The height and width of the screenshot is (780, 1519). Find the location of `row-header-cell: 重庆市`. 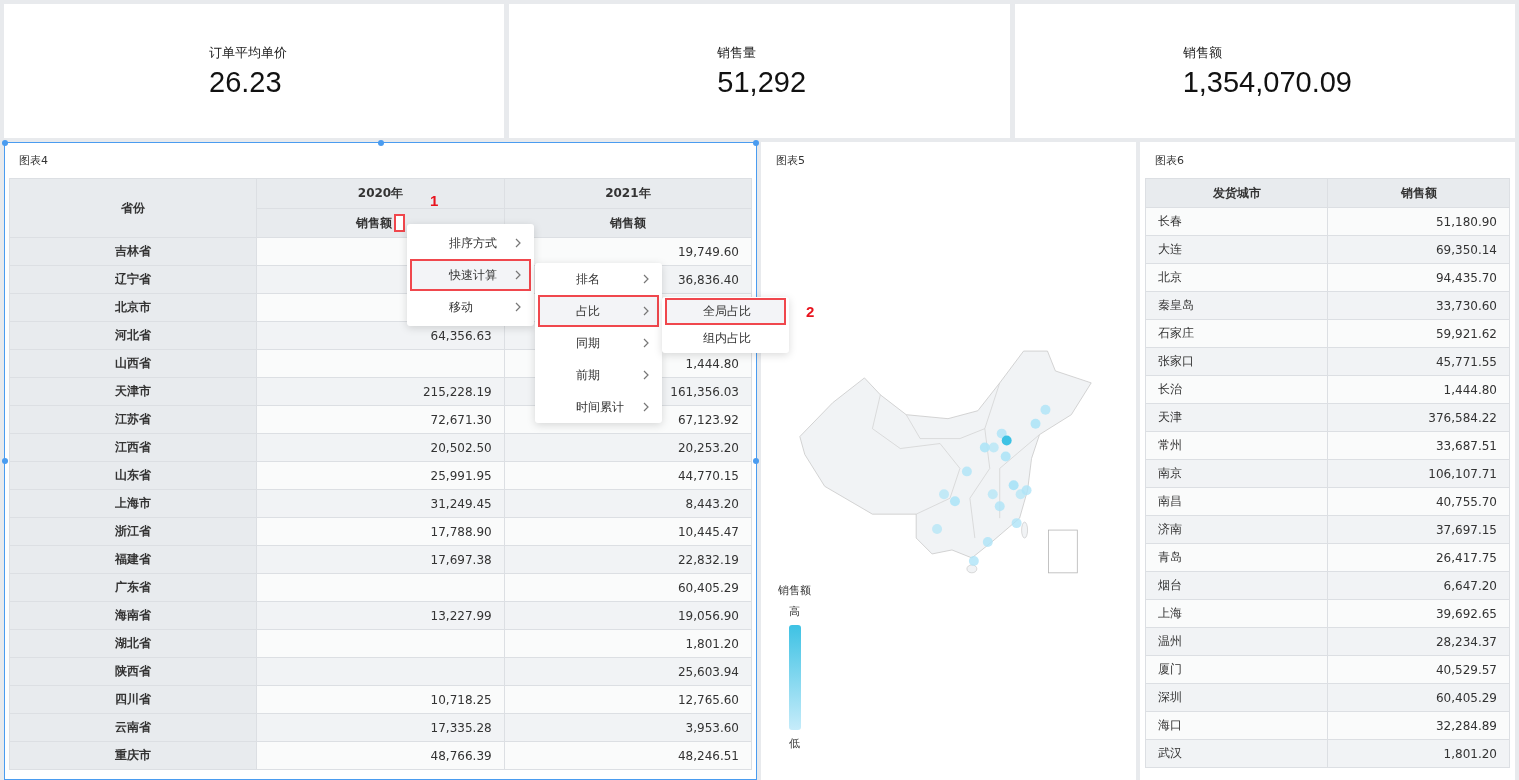

row-header-cell: 重庆市 is located at coordinates (133, 755).